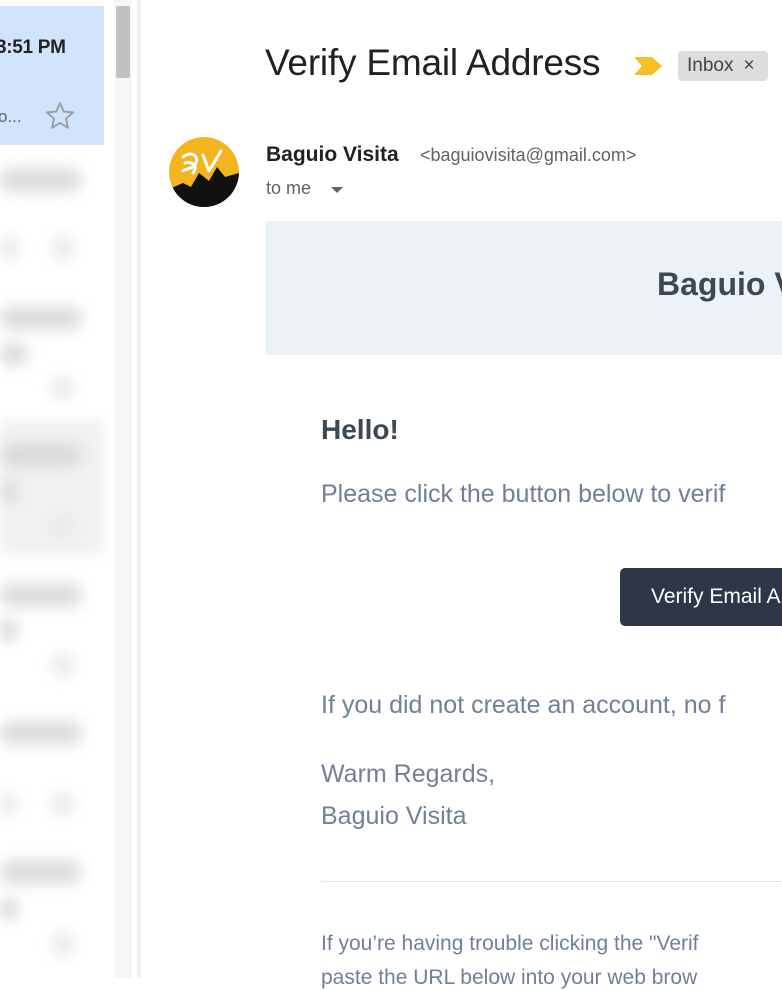  I want to click on chevron-down-icon, so click(337, 190).